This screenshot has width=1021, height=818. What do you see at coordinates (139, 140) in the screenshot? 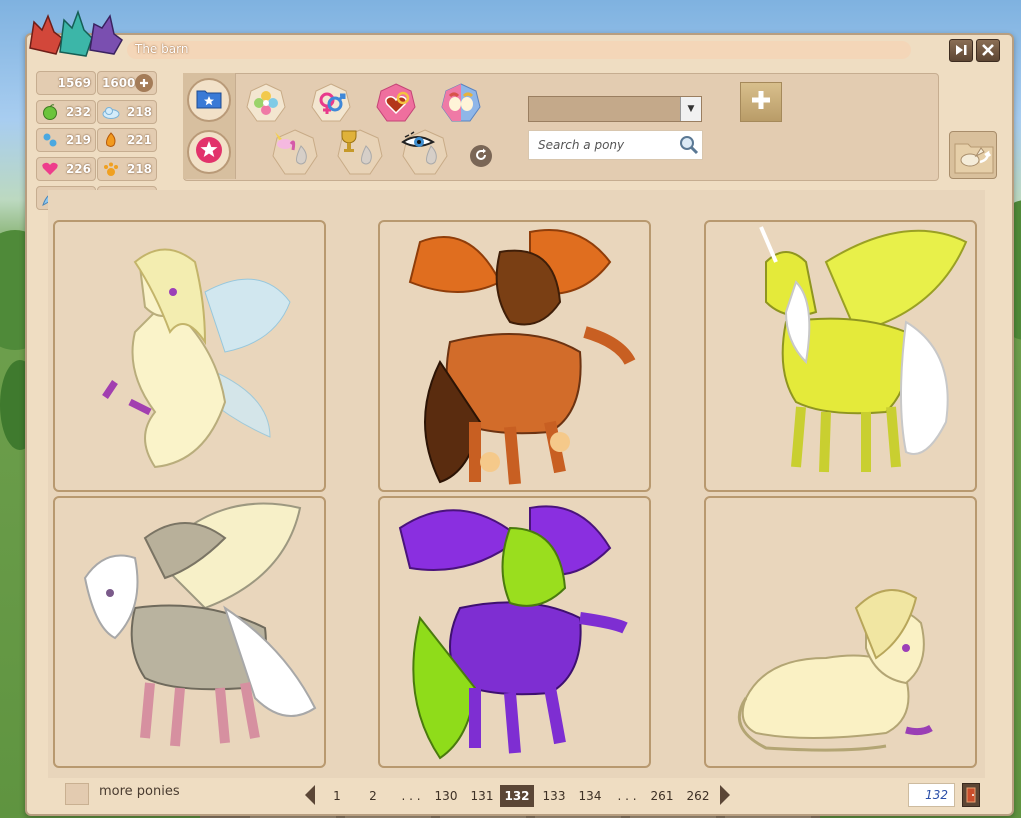
I see `stat-value: 221` at bounding box center [139, 140].